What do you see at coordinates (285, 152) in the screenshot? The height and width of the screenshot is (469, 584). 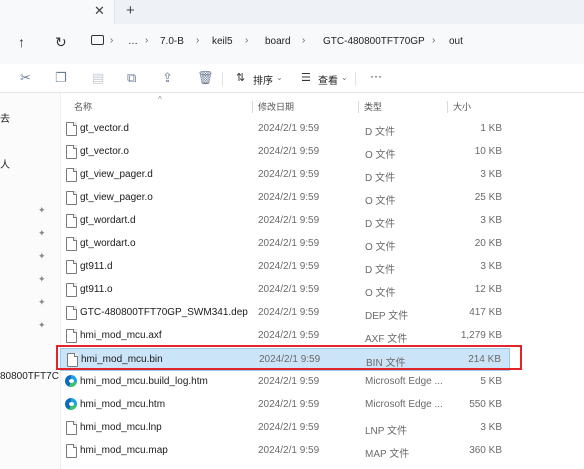 I see `file-row: gt_vector.o 2024/2/1 9:59 O 文件 10 KB` at bounding box center [285, 152].